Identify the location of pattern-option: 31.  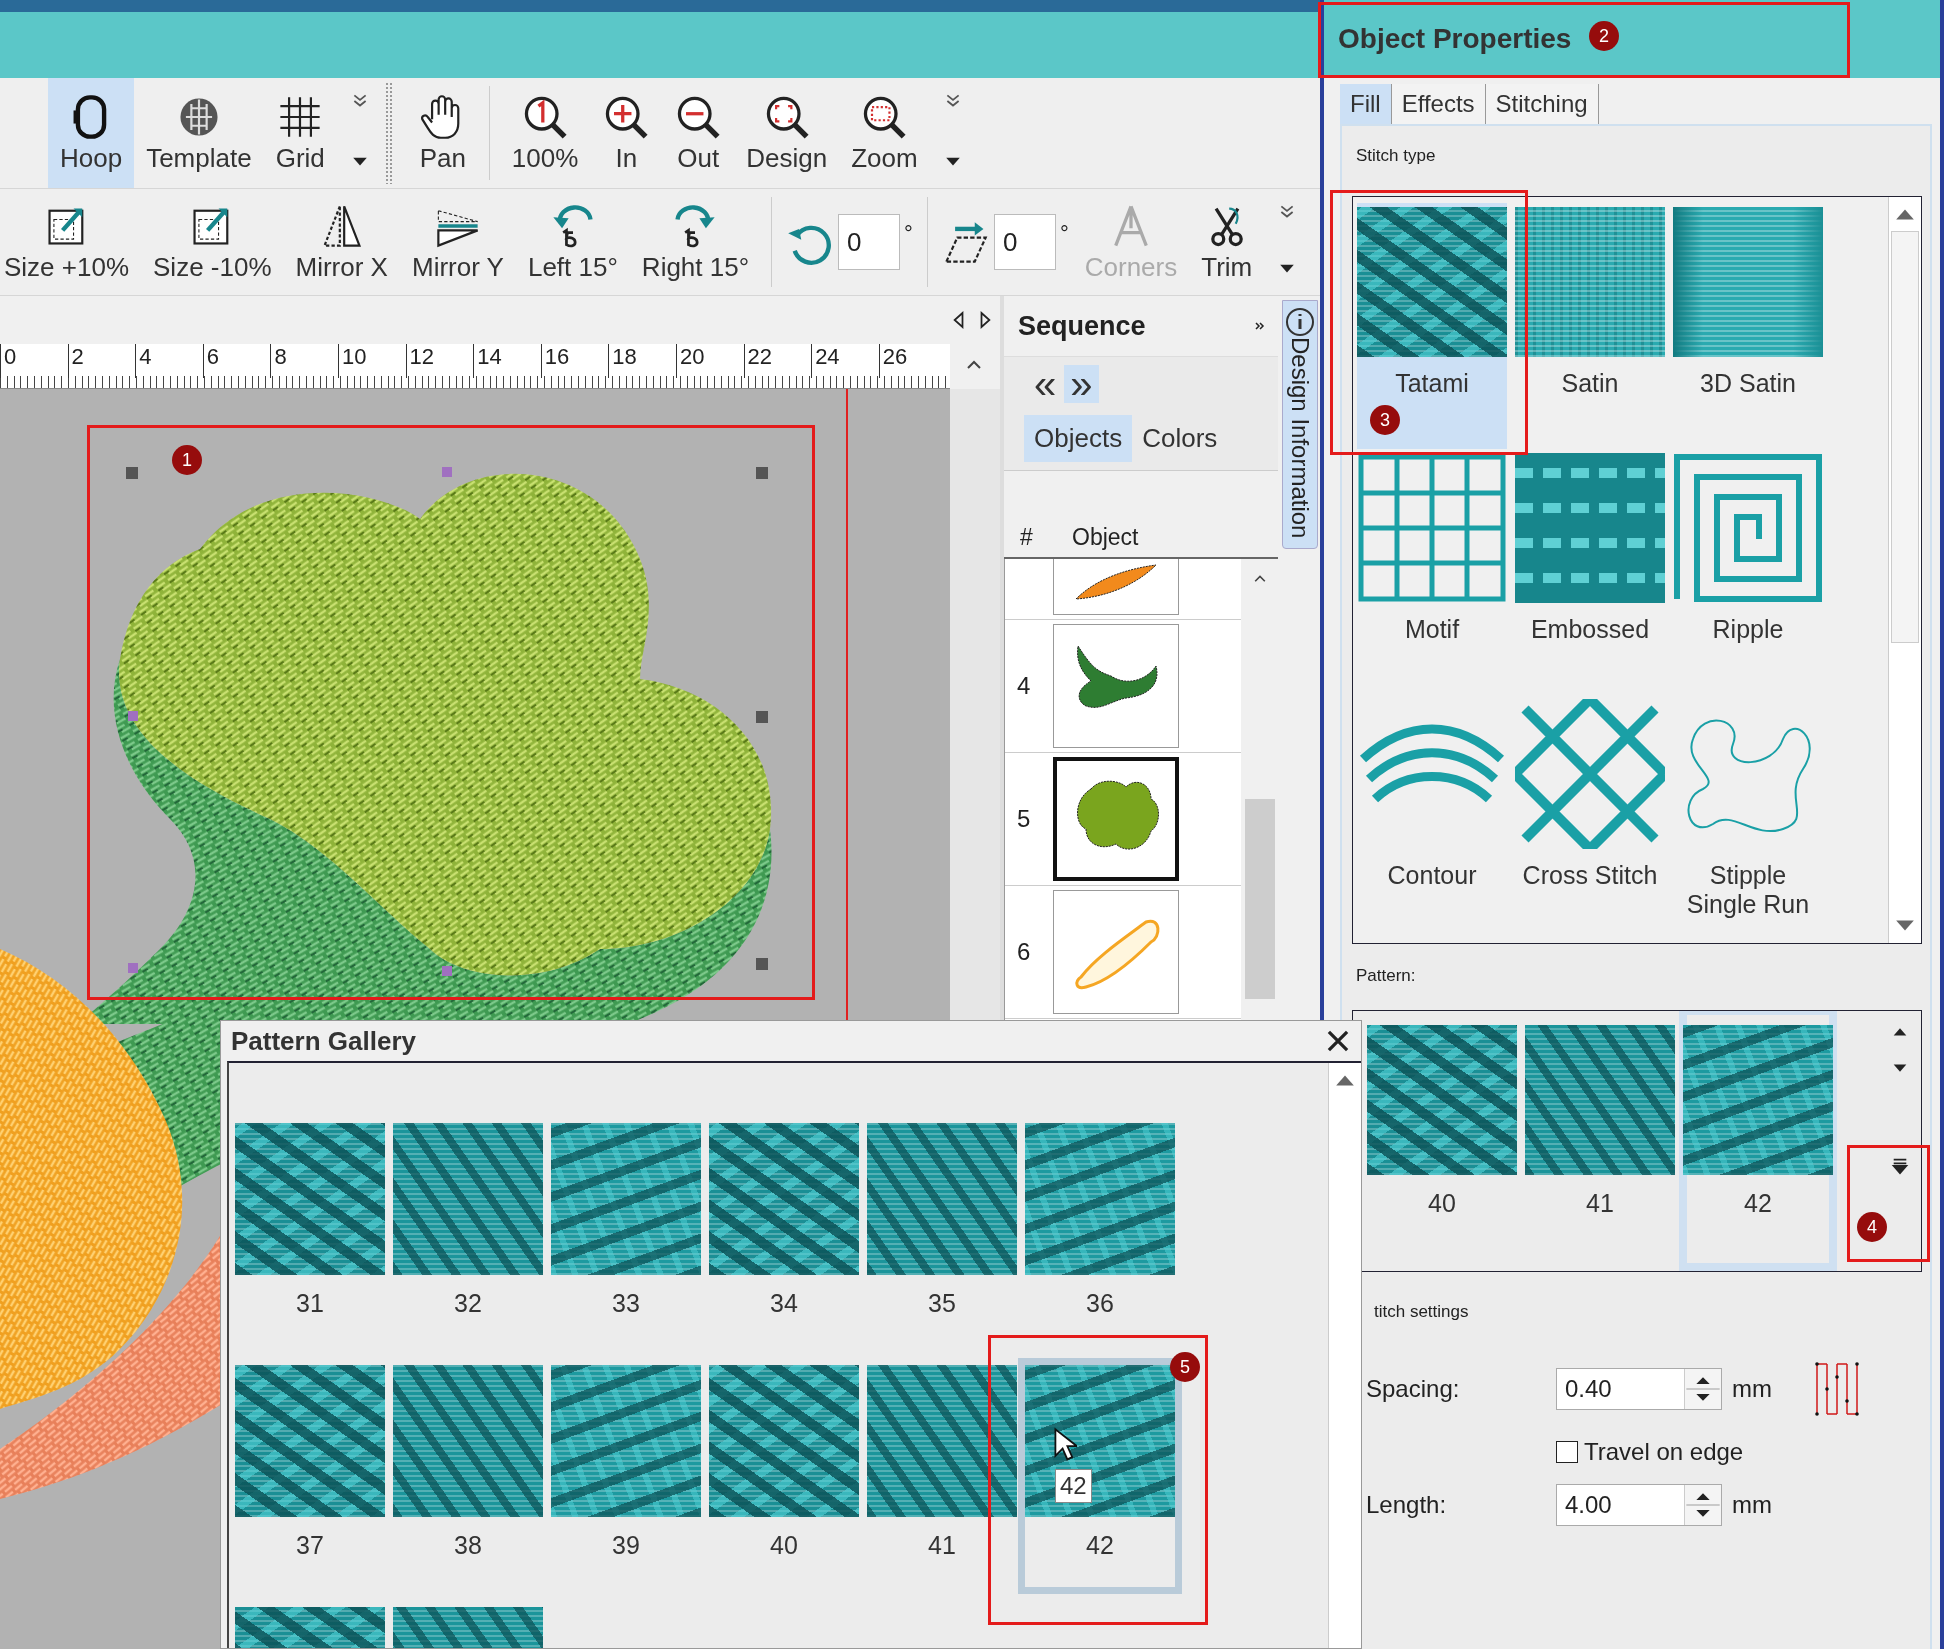
(310, 1244).